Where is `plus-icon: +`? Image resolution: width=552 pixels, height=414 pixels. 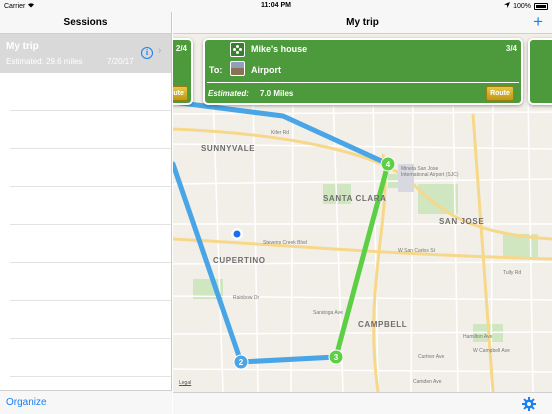
plus-icon: + is located at coordinates (538, 22).